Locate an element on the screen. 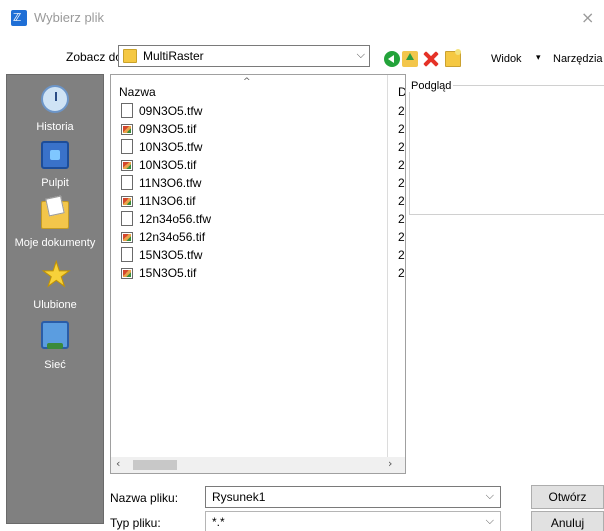 The height and width of the screenshot is (531, 604). list-item: 15N3O5.tfw 2 is located at coordinates (262, 255).